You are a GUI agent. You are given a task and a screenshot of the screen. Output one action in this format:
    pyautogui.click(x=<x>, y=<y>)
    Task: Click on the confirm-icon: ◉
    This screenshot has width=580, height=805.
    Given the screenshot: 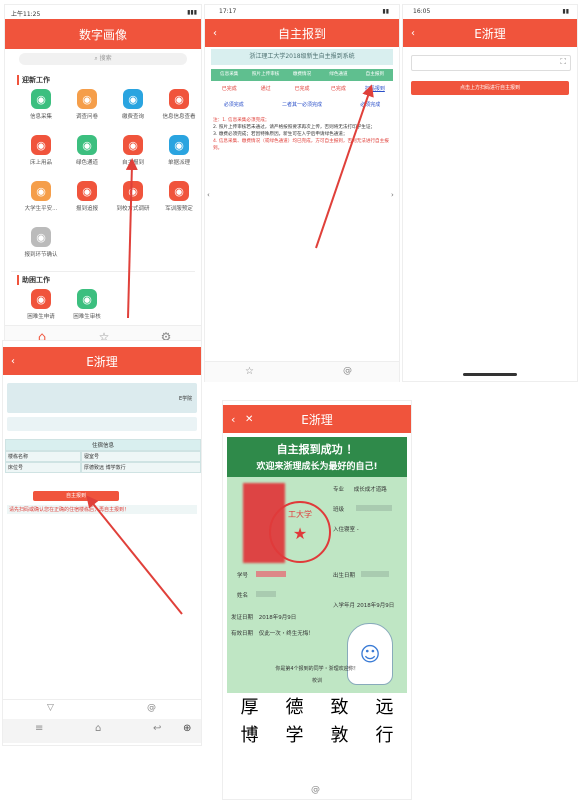 What is the action you would take?
    pyautogui.click(x=41, y=237)
    